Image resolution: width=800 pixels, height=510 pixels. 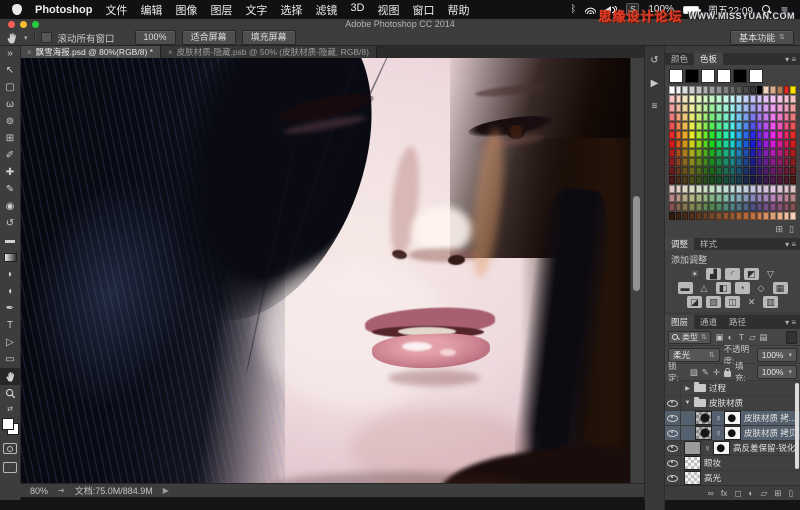 I want to click on volume-icon, so click(x=611, y=9).